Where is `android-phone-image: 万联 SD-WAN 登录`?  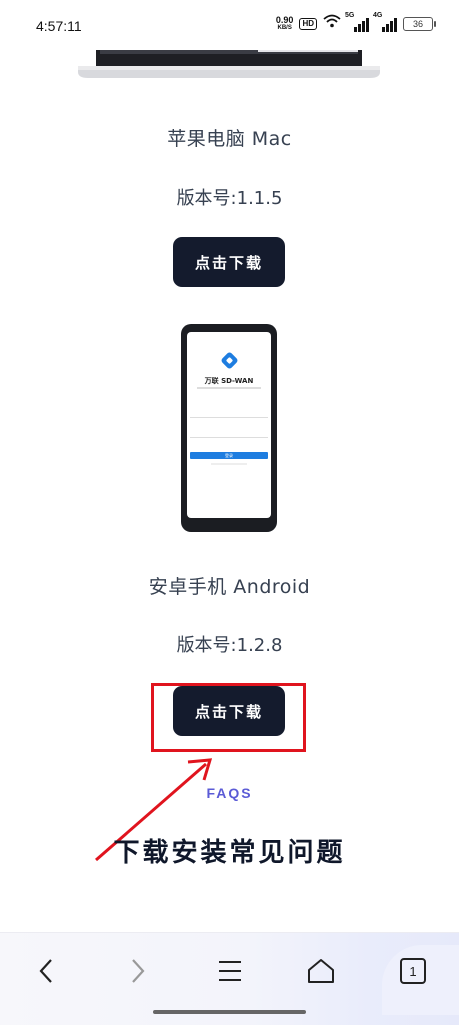
android-phone-image: 万联 SD-WAN 登录 is located at coordinates (229, 428).